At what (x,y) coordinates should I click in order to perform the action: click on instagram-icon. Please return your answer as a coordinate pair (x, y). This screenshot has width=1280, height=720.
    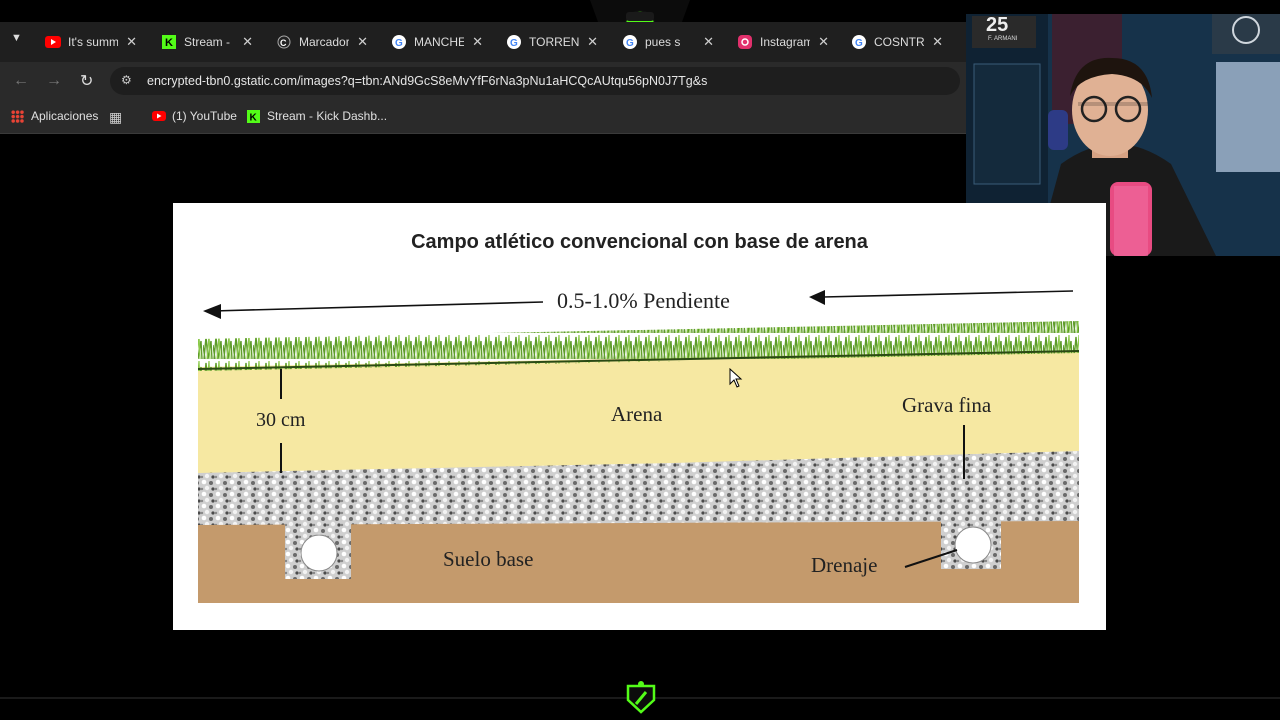
    Looking at the image, I should click on (745, 42).